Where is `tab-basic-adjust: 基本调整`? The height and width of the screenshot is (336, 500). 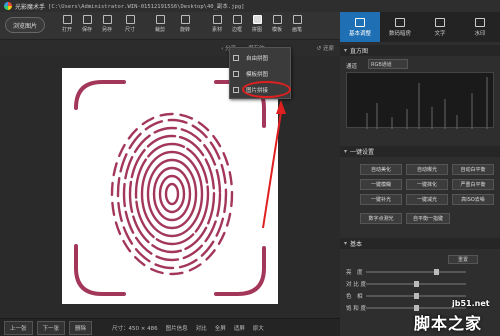
tab-basic-adjust: 基本调整 is located at coordinates (360, 27).